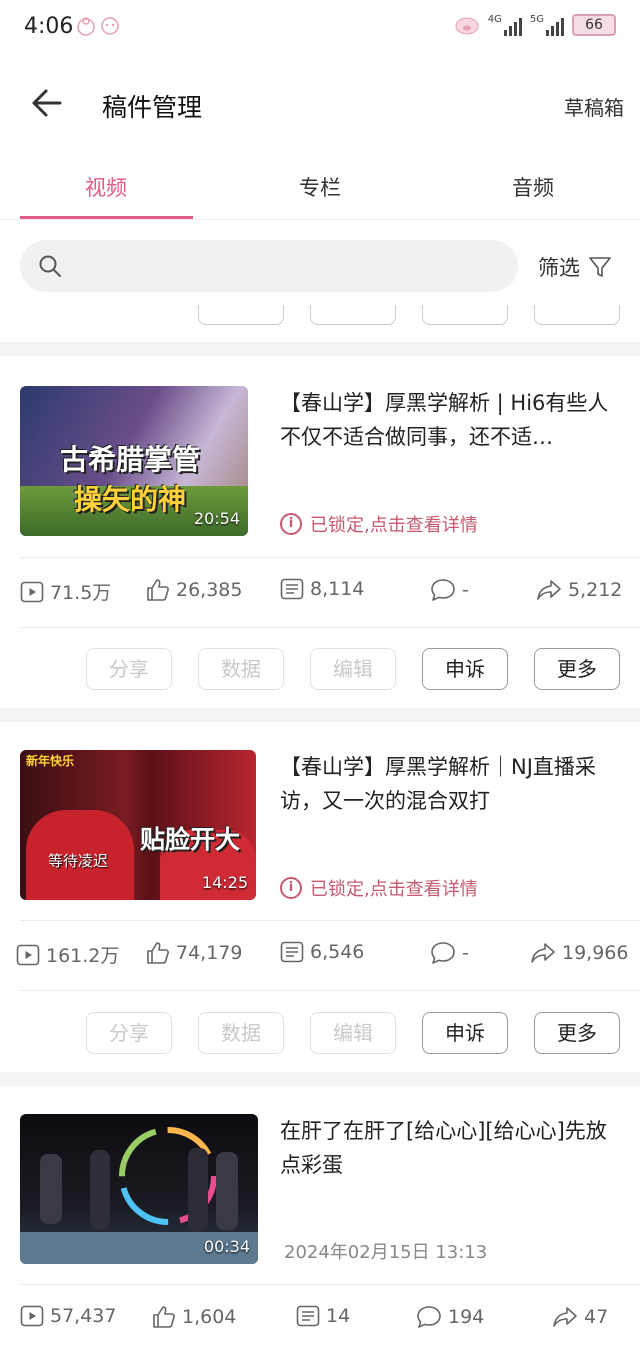  I want to click on stat-shares: 47, so click(580, 1317).